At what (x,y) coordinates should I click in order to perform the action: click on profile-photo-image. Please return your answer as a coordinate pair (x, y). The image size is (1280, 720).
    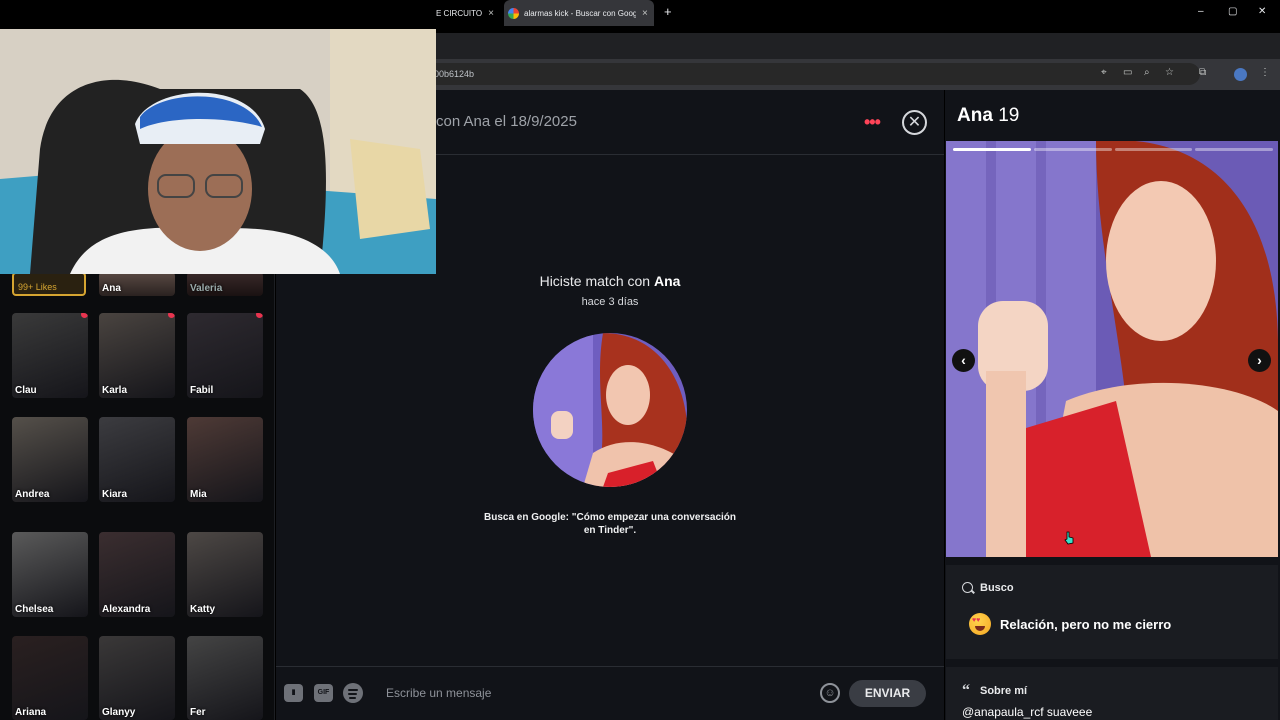
    Looking at the image, I should click on (1112, 349).